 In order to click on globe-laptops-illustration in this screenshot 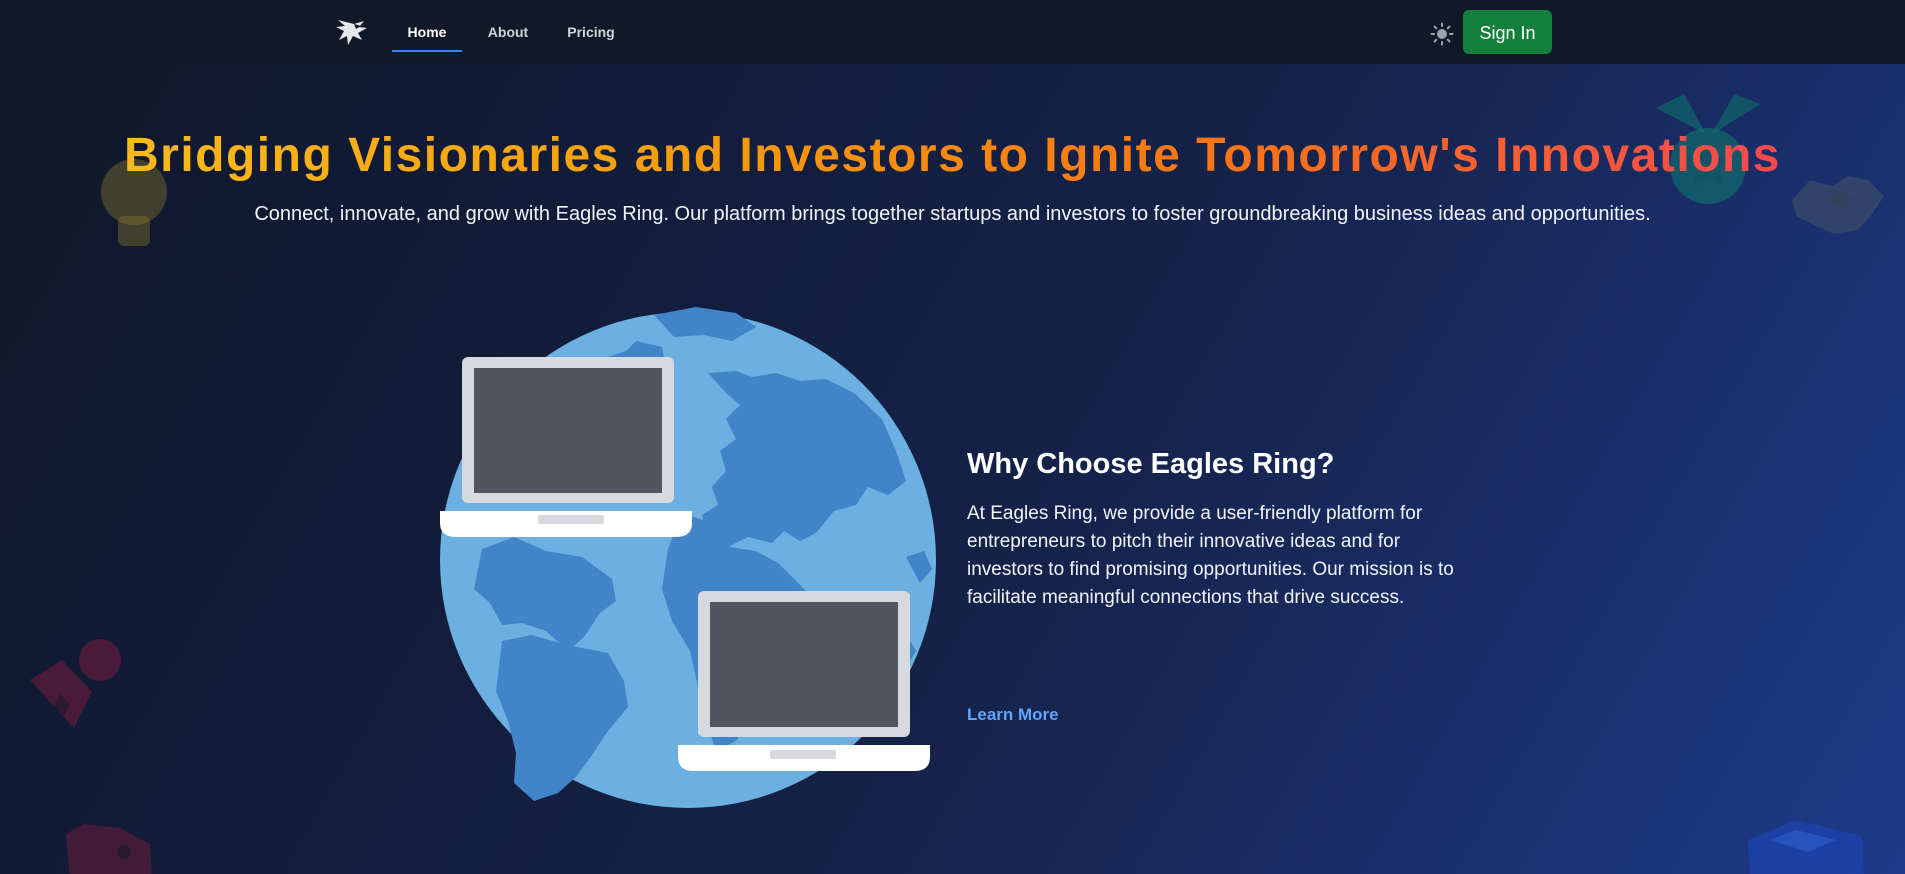, I will do `click(688, 557)`.